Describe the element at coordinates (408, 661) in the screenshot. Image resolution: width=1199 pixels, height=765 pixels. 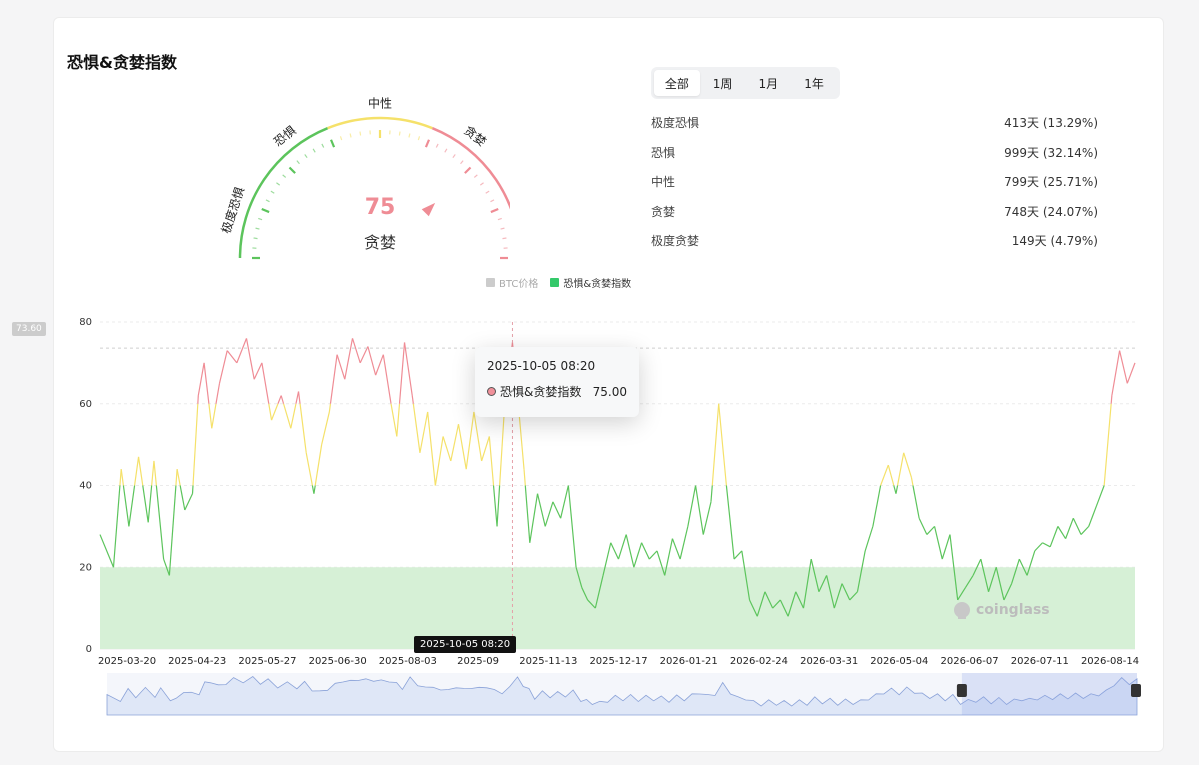
I see `x-tick-label: 2025-08-03` at that location.